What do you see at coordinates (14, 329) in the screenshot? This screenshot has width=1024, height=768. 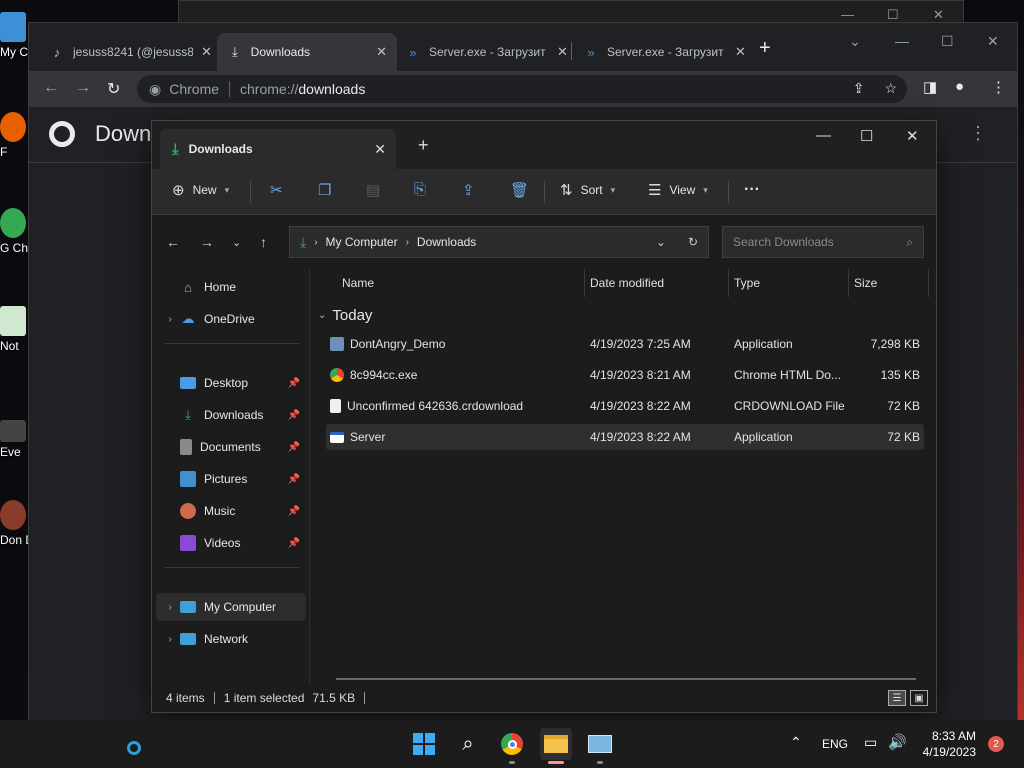 I see `desktop-icon-notepad: Not` at bounding box center [14, 329].